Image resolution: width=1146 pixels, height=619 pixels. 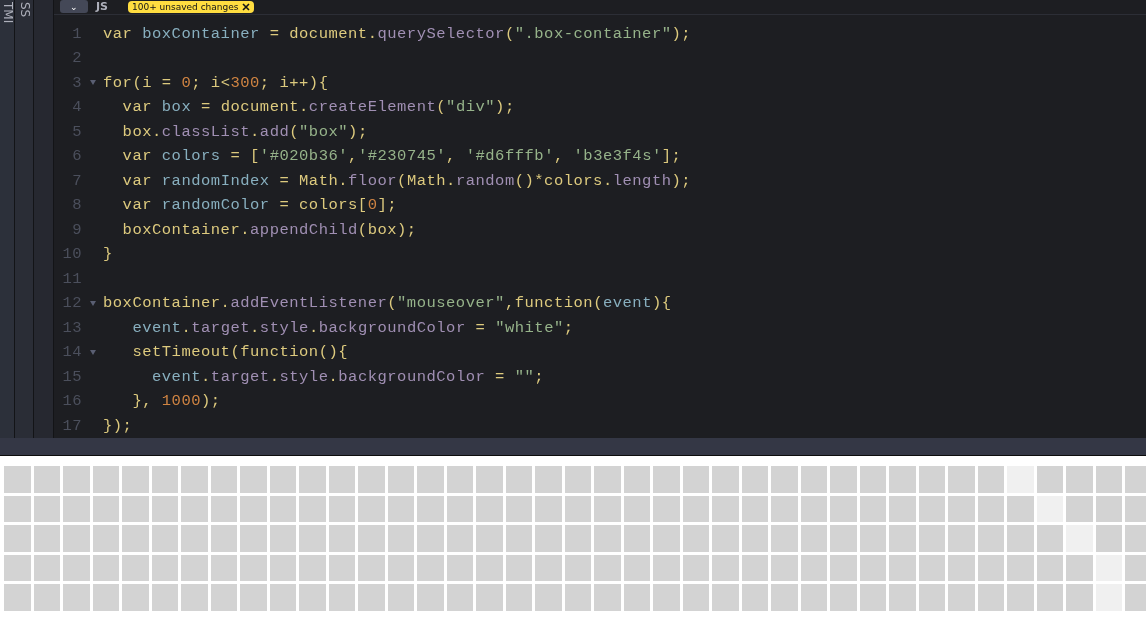 I want to click on fold-arrow-icon, so click(x=92, y=303).